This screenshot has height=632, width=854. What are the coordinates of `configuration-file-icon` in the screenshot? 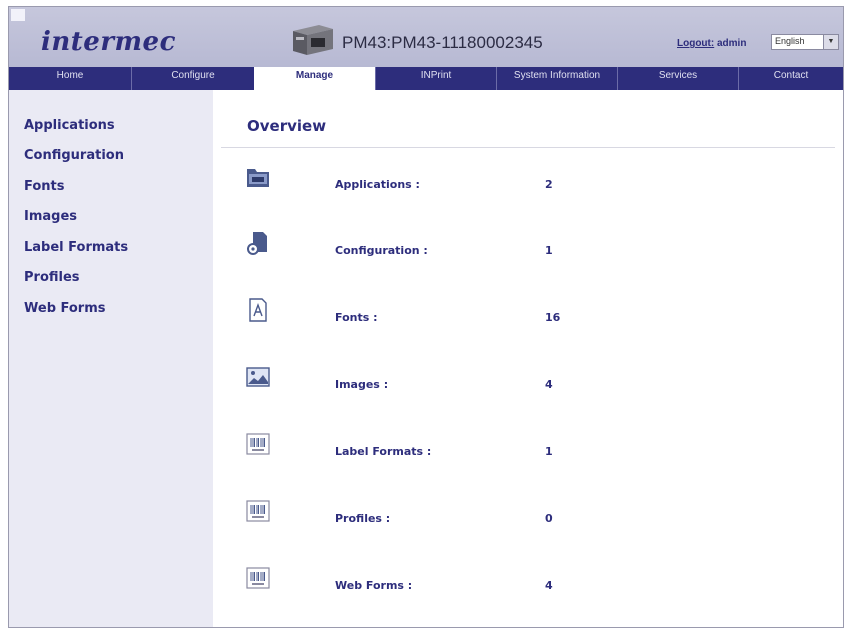 It's located at (257, 243).